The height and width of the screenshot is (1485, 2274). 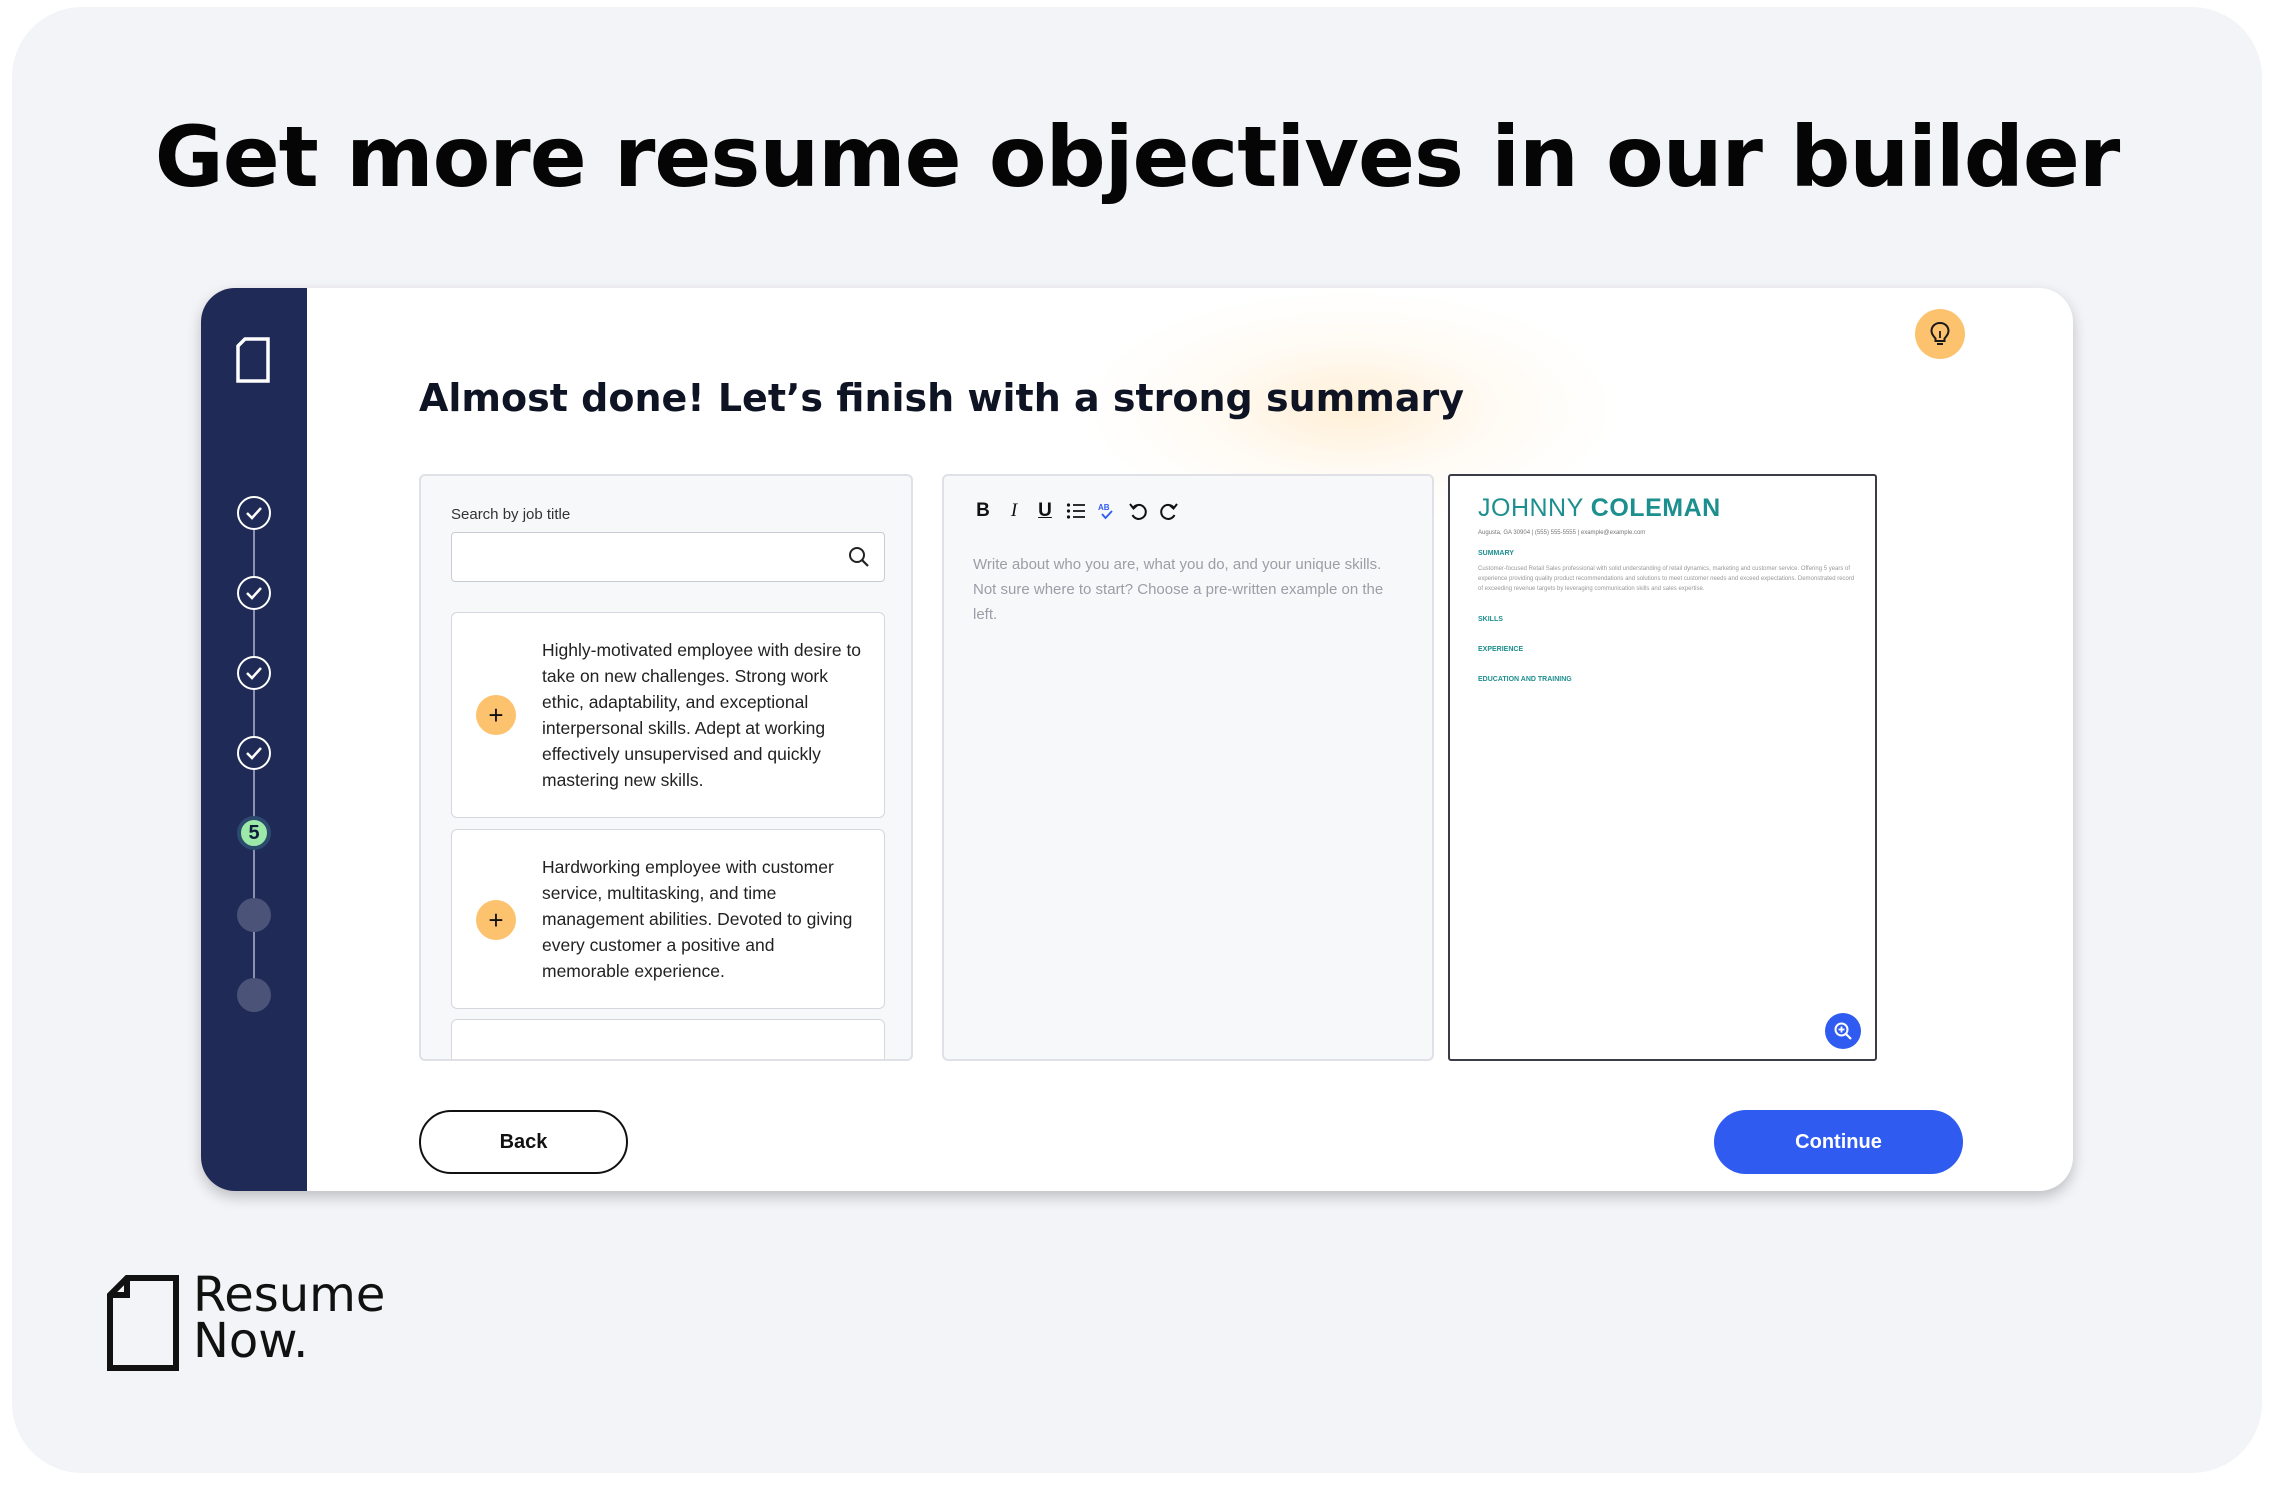 I want to click on bold-button: B, so click(x=983, y=511).